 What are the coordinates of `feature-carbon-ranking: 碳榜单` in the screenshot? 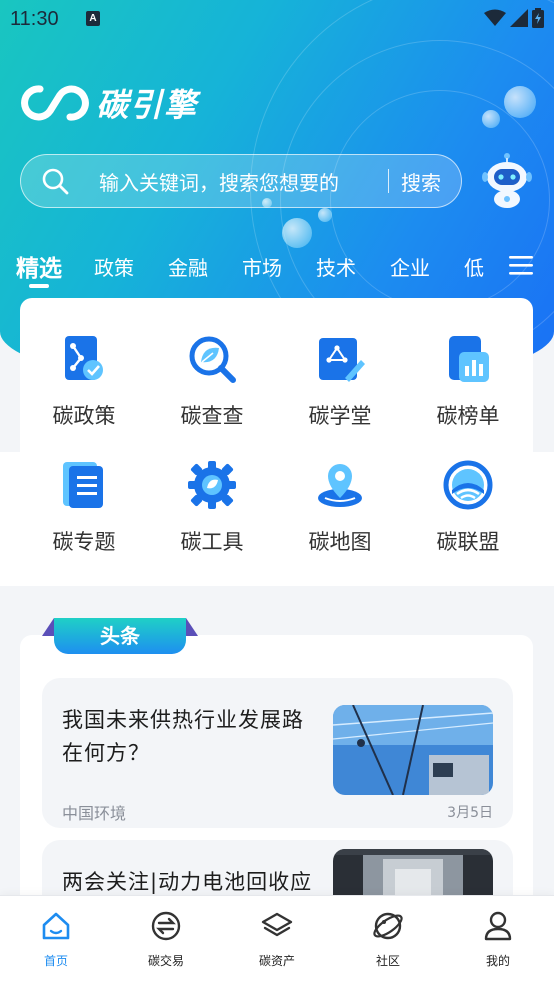 It's located at (468, 382).